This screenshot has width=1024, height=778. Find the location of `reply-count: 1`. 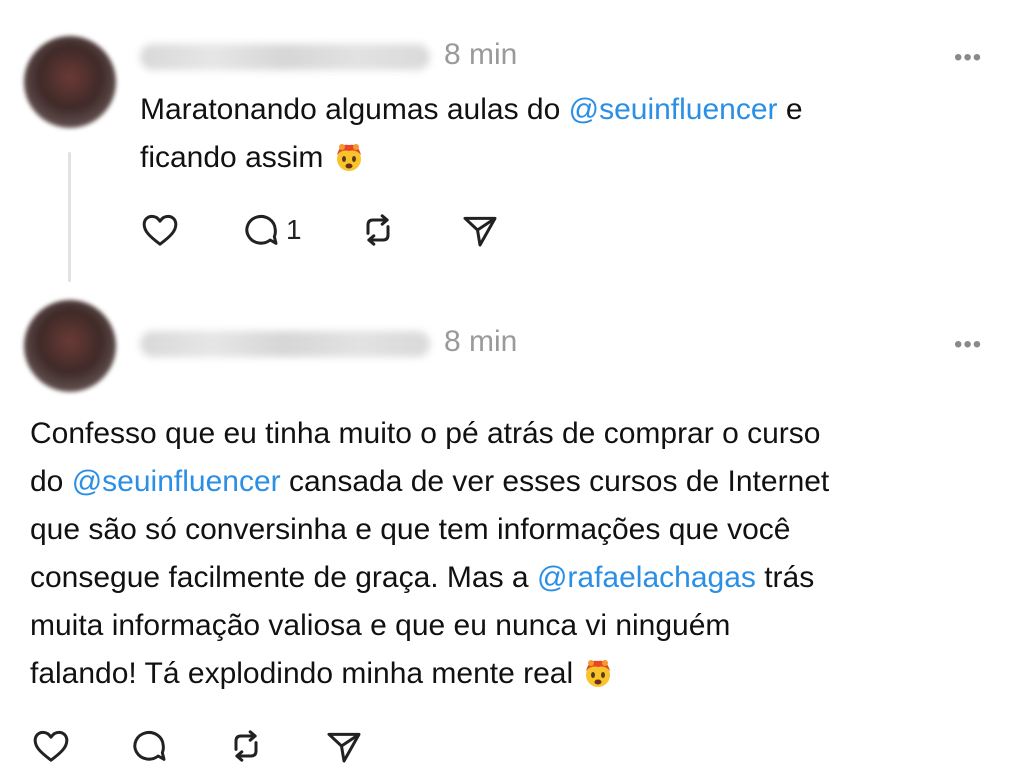

reply-count: 1 is located at coordinates (294, 229).